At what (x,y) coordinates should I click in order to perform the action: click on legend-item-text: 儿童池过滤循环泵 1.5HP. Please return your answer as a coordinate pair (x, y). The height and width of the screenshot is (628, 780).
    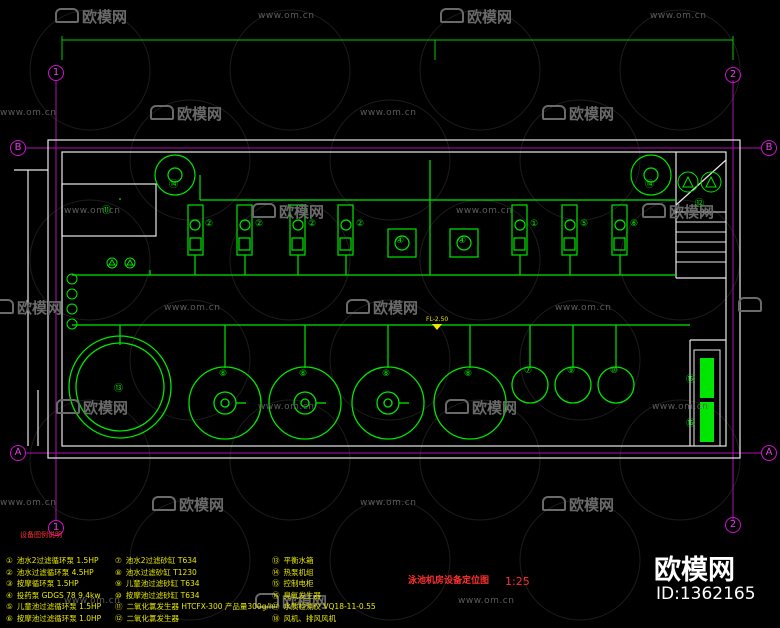
    Looking at the image, I should click on (59, 606).